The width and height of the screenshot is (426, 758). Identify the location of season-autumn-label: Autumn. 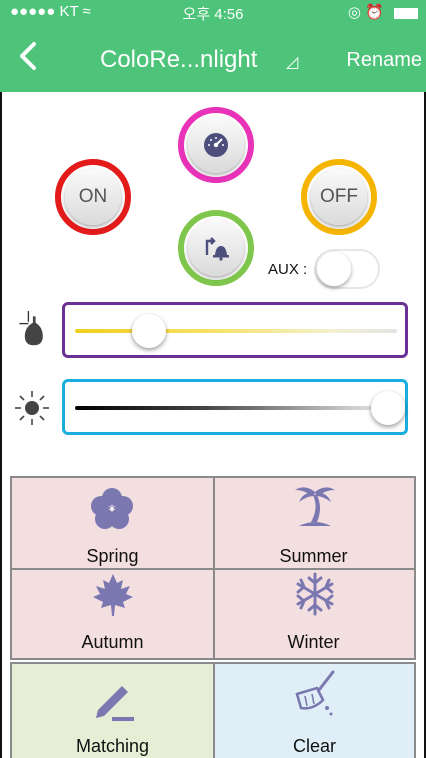
(112, 642).